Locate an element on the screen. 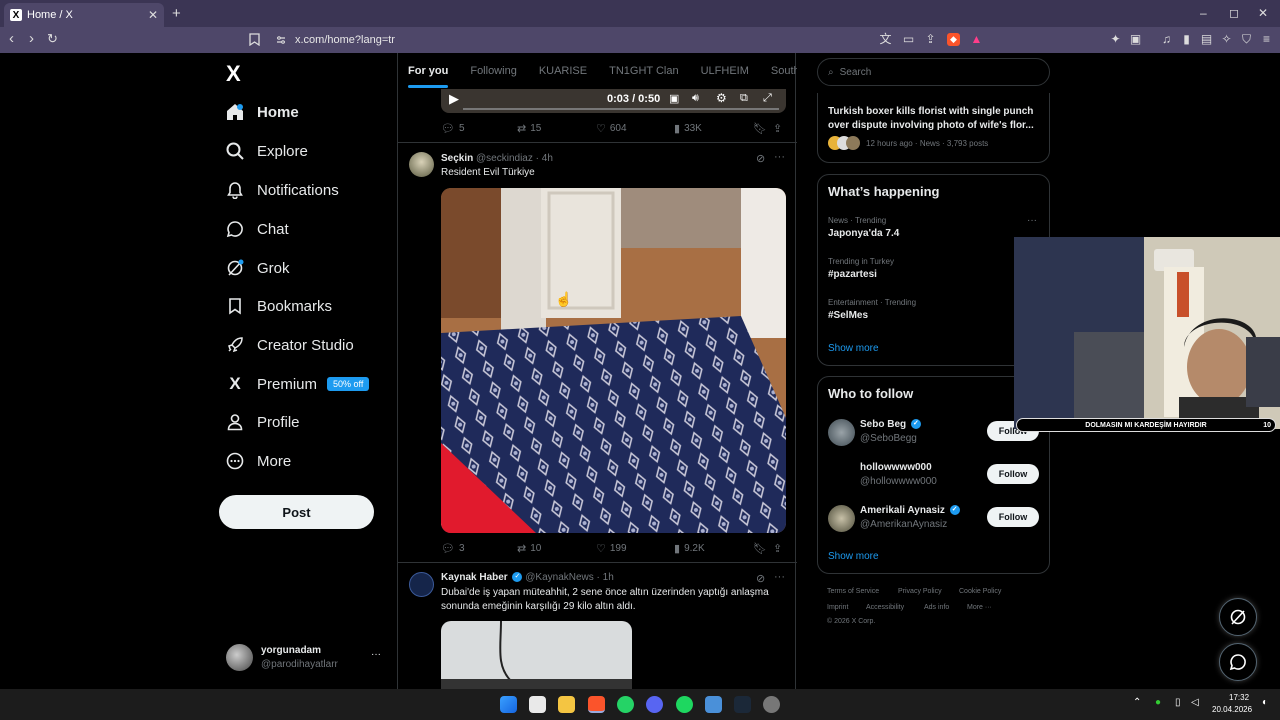 This screenshot has width=1280, height=720. sidebar-icon: ▮ is located at coordinates (1186, 39).